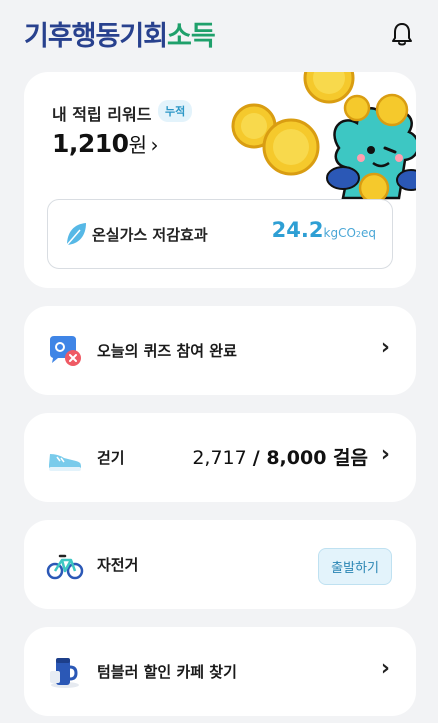  Describe the element at coordinates (331, 233) in the screenshot. I see `co2-unit-kg: kg` at that location.